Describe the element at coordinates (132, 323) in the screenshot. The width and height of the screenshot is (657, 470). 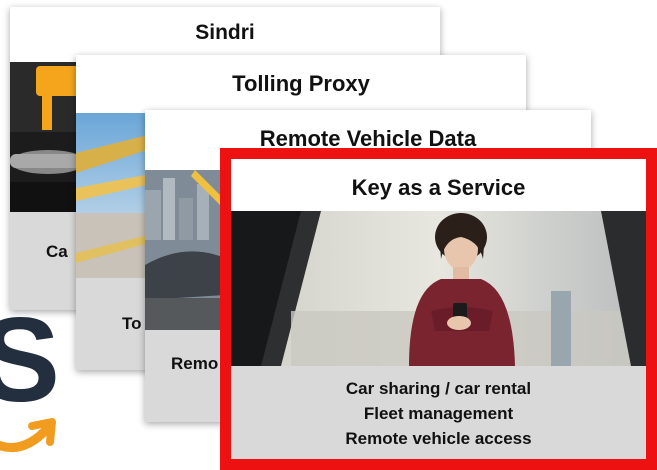
I see `card-caption: To` at that location.